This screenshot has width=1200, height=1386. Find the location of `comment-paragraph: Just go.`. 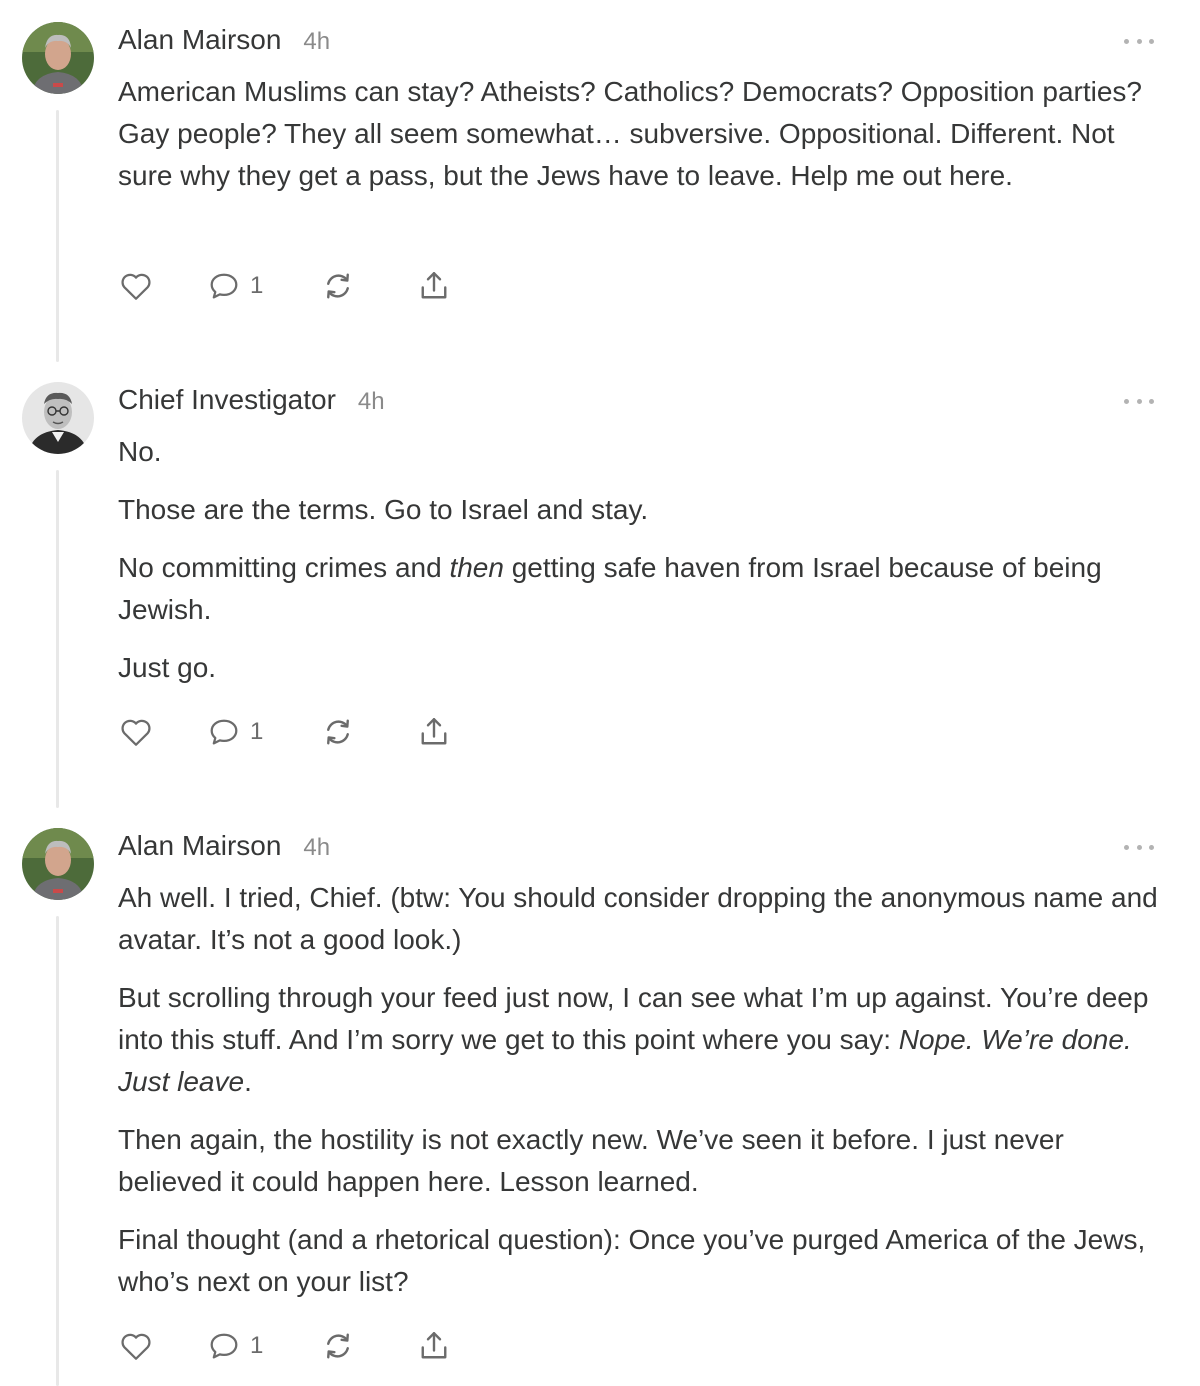

comment-paragraph: Just go. is located at coordinates (167, 667).